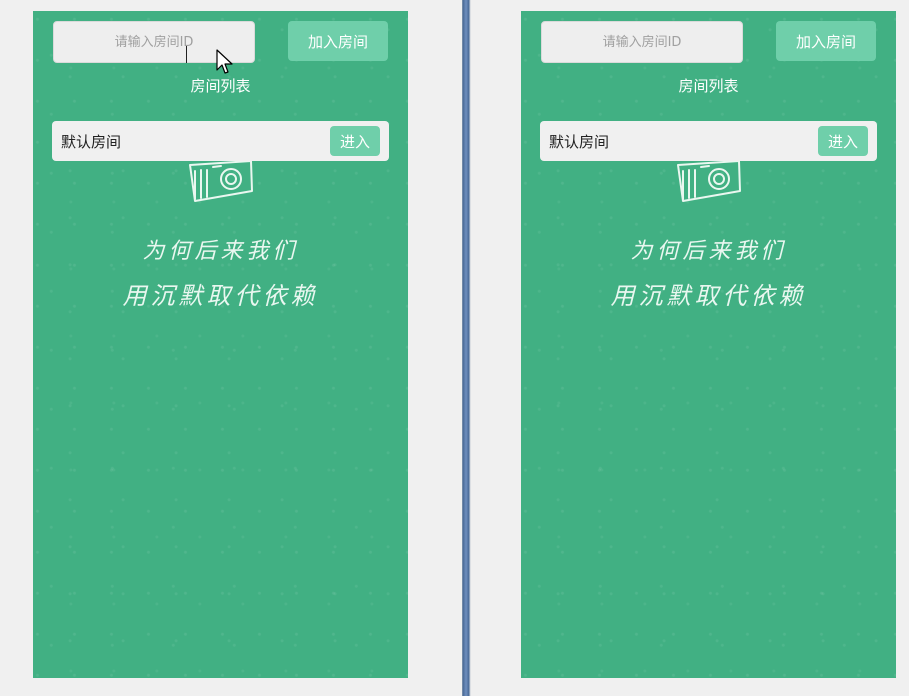 This screenshot has width=909, height=696. What do you see at coordinates (642, 42) in the screenshot?
I see `room-id-input` at bounding box center [642, 42].